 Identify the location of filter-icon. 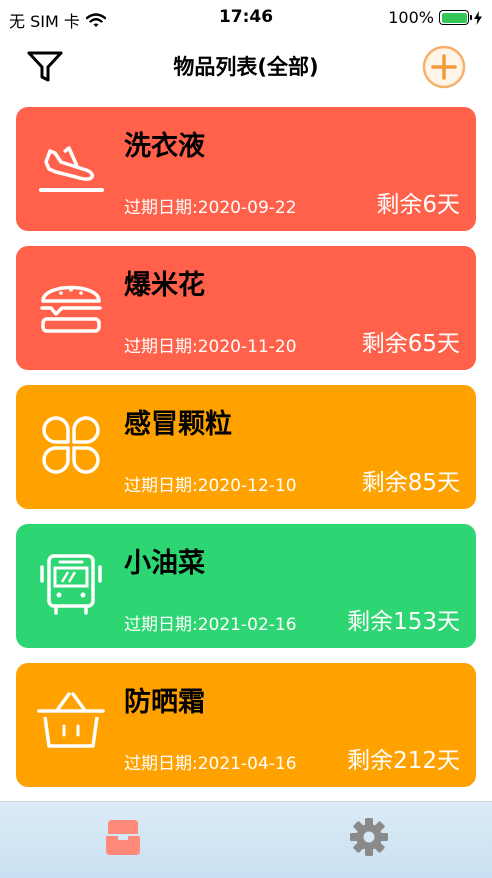
(45, 66).